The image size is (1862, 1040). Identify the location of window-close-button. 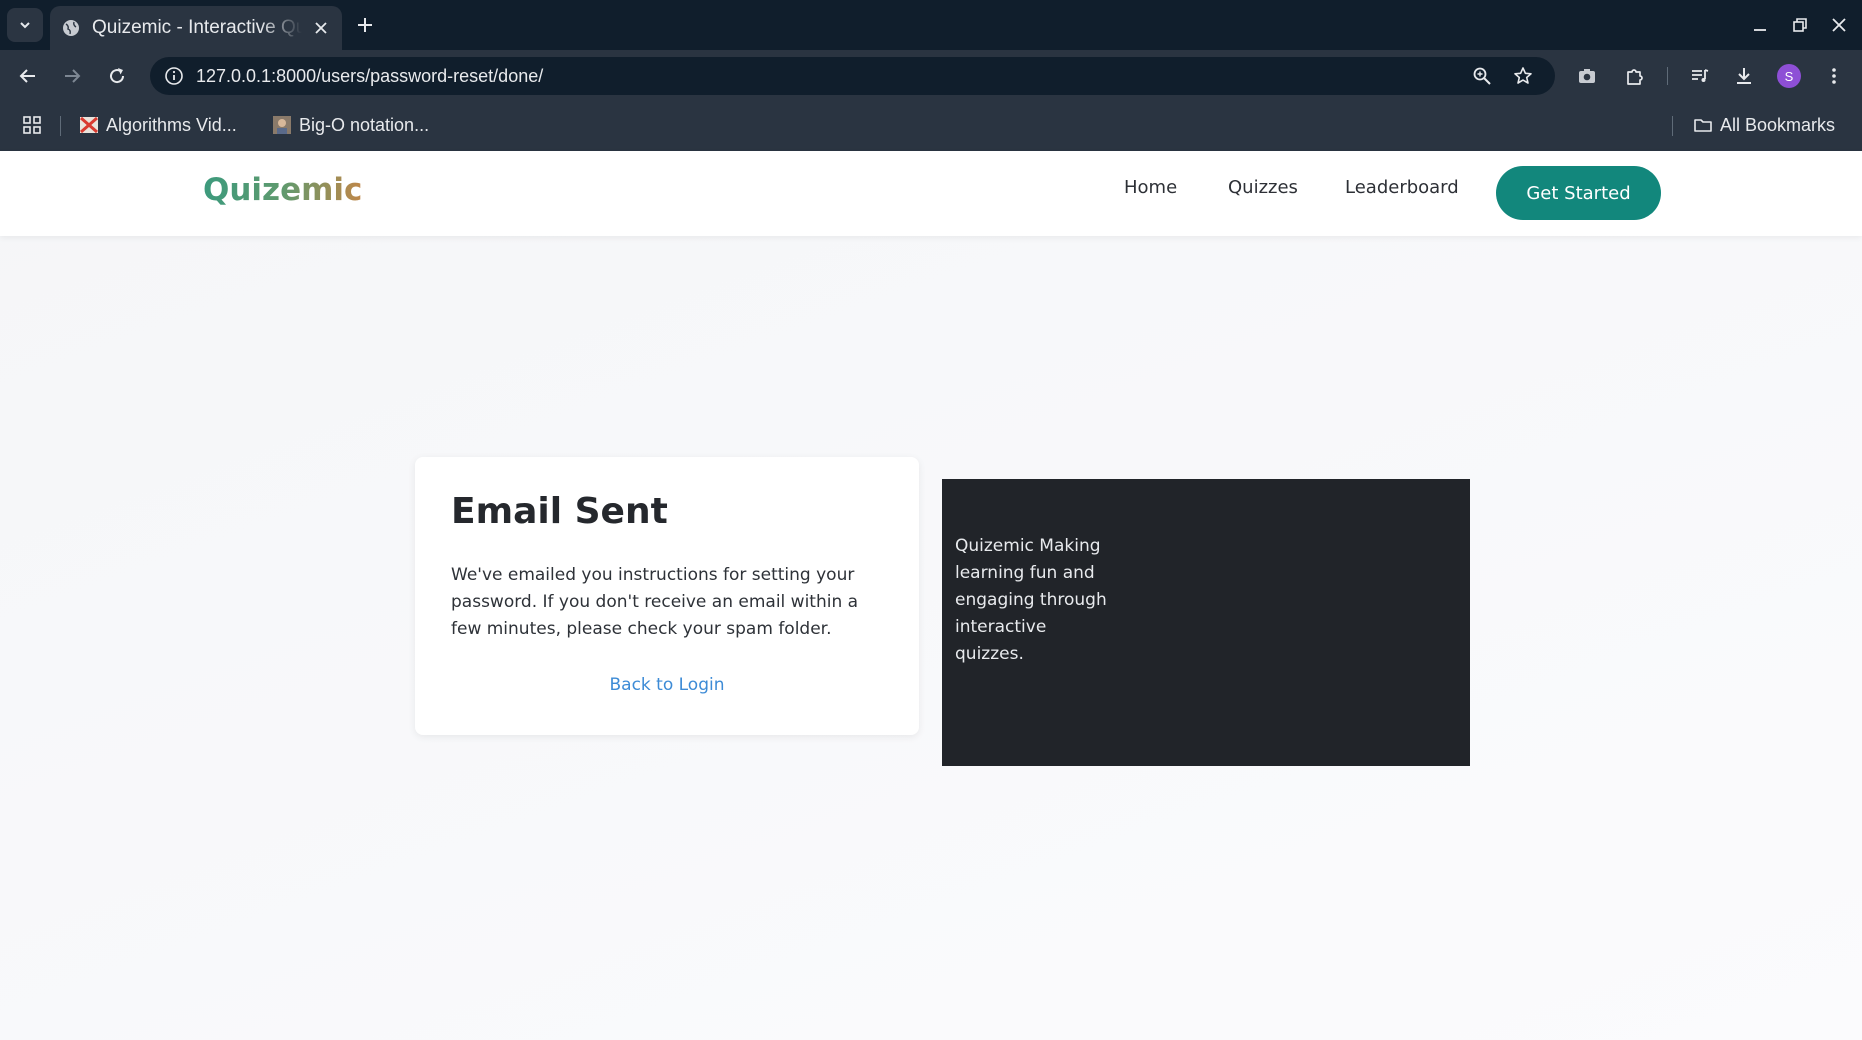
(1839, 25).